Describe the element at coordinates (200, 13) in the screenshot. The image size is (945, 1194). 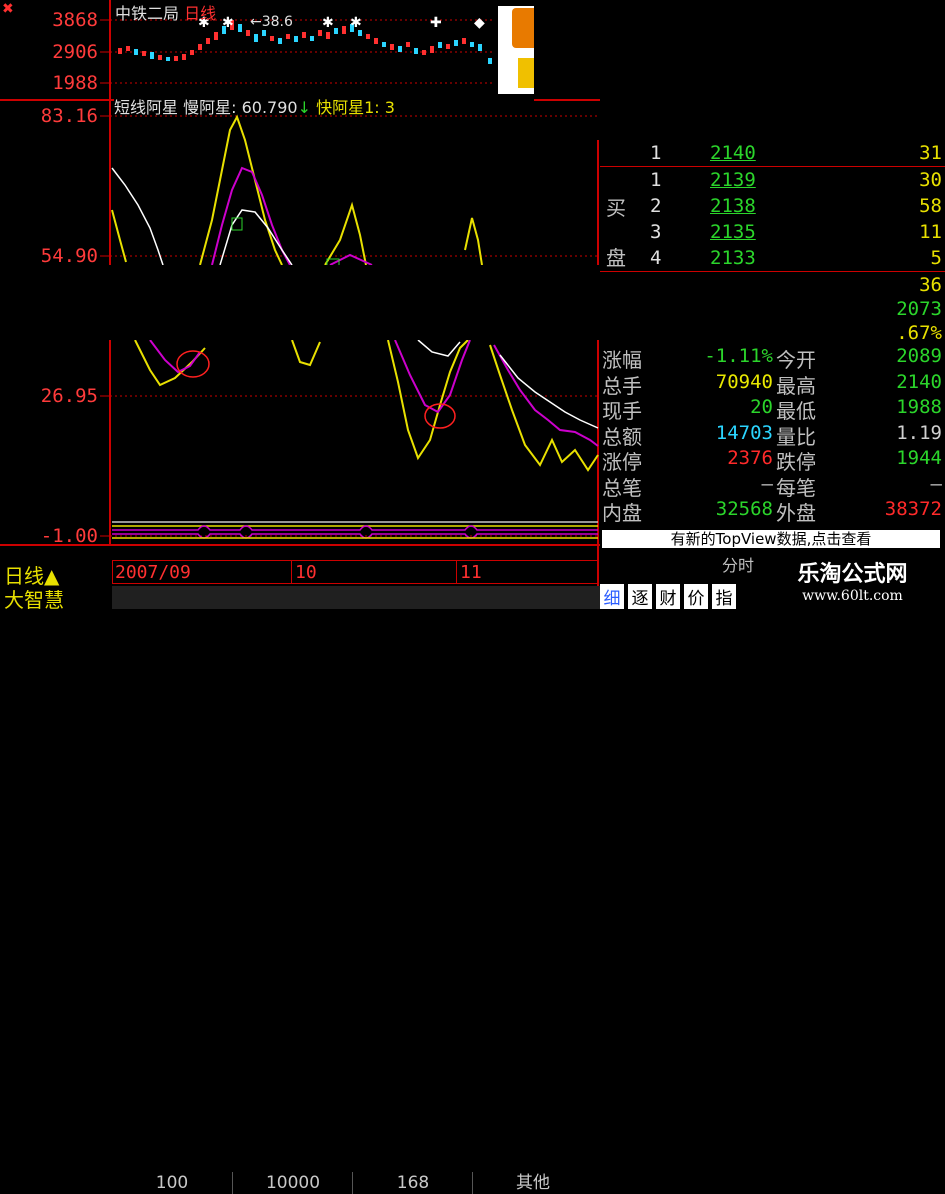
I see `period-label: 日线` at that location.